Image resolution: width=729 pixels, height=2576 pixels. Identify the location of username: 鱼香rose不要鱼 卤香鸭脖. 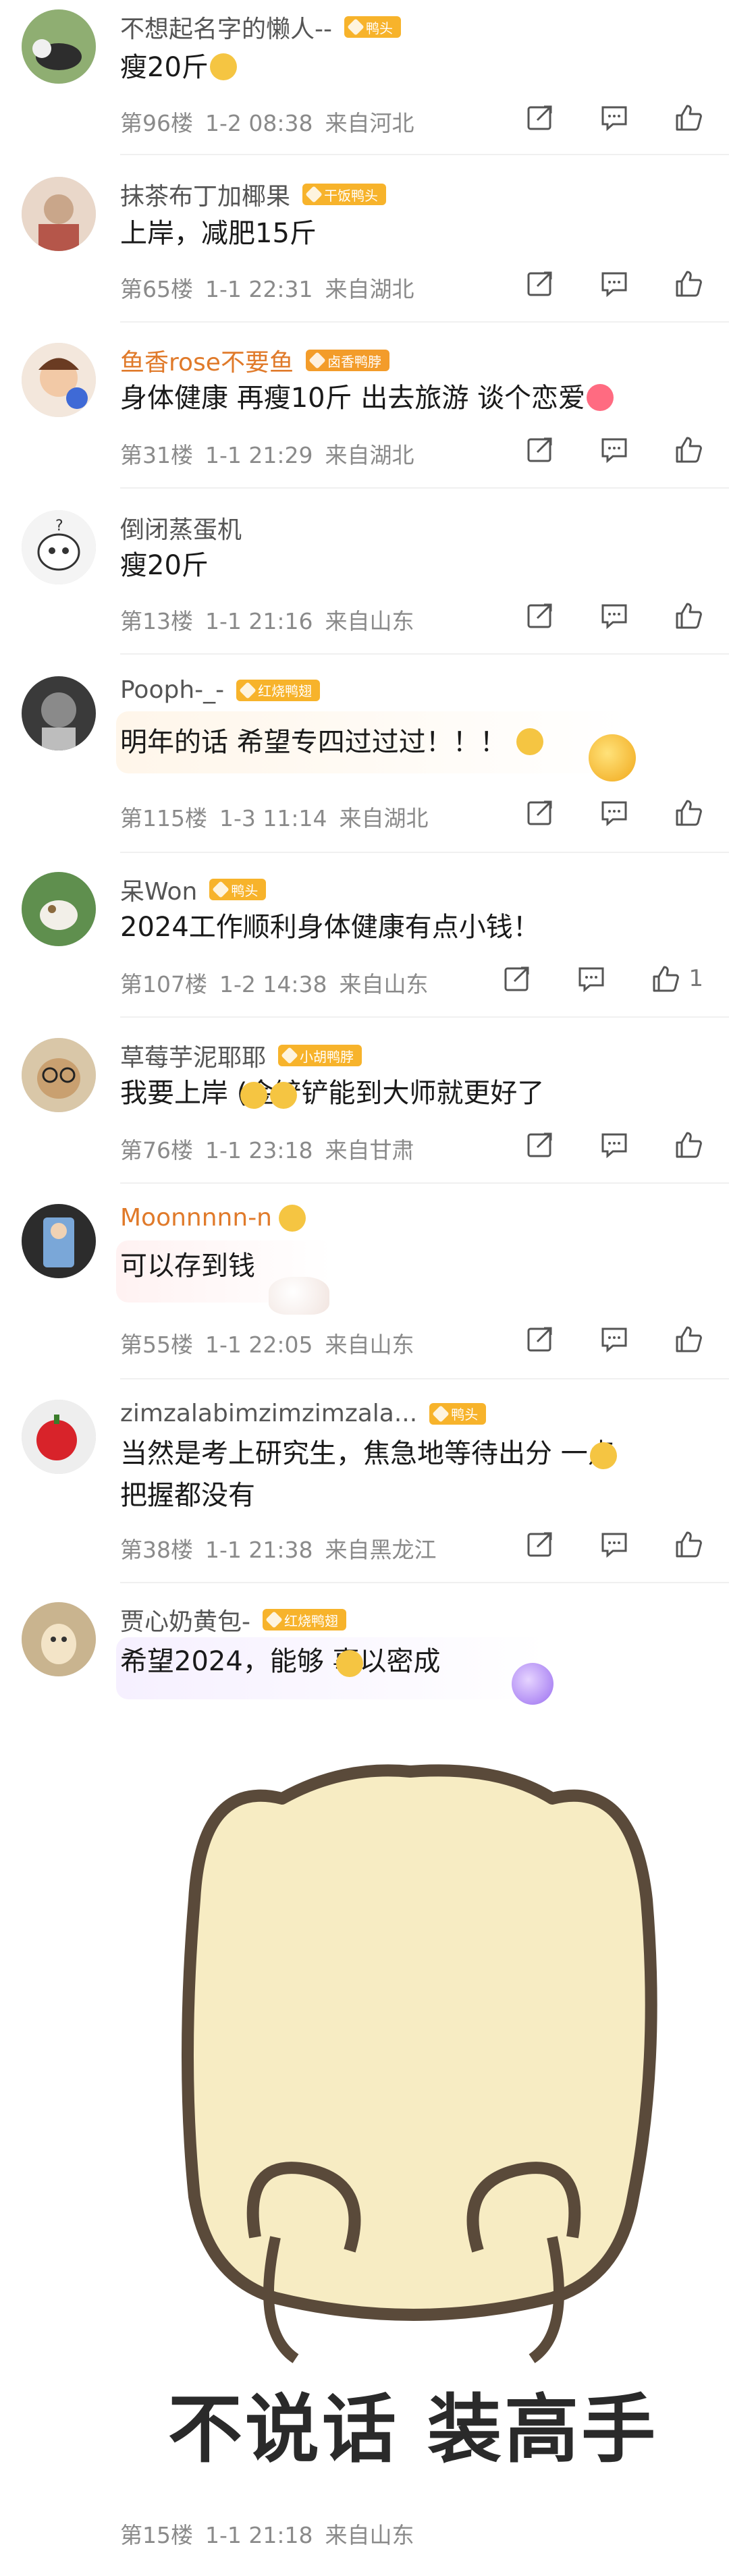
(254, 361).